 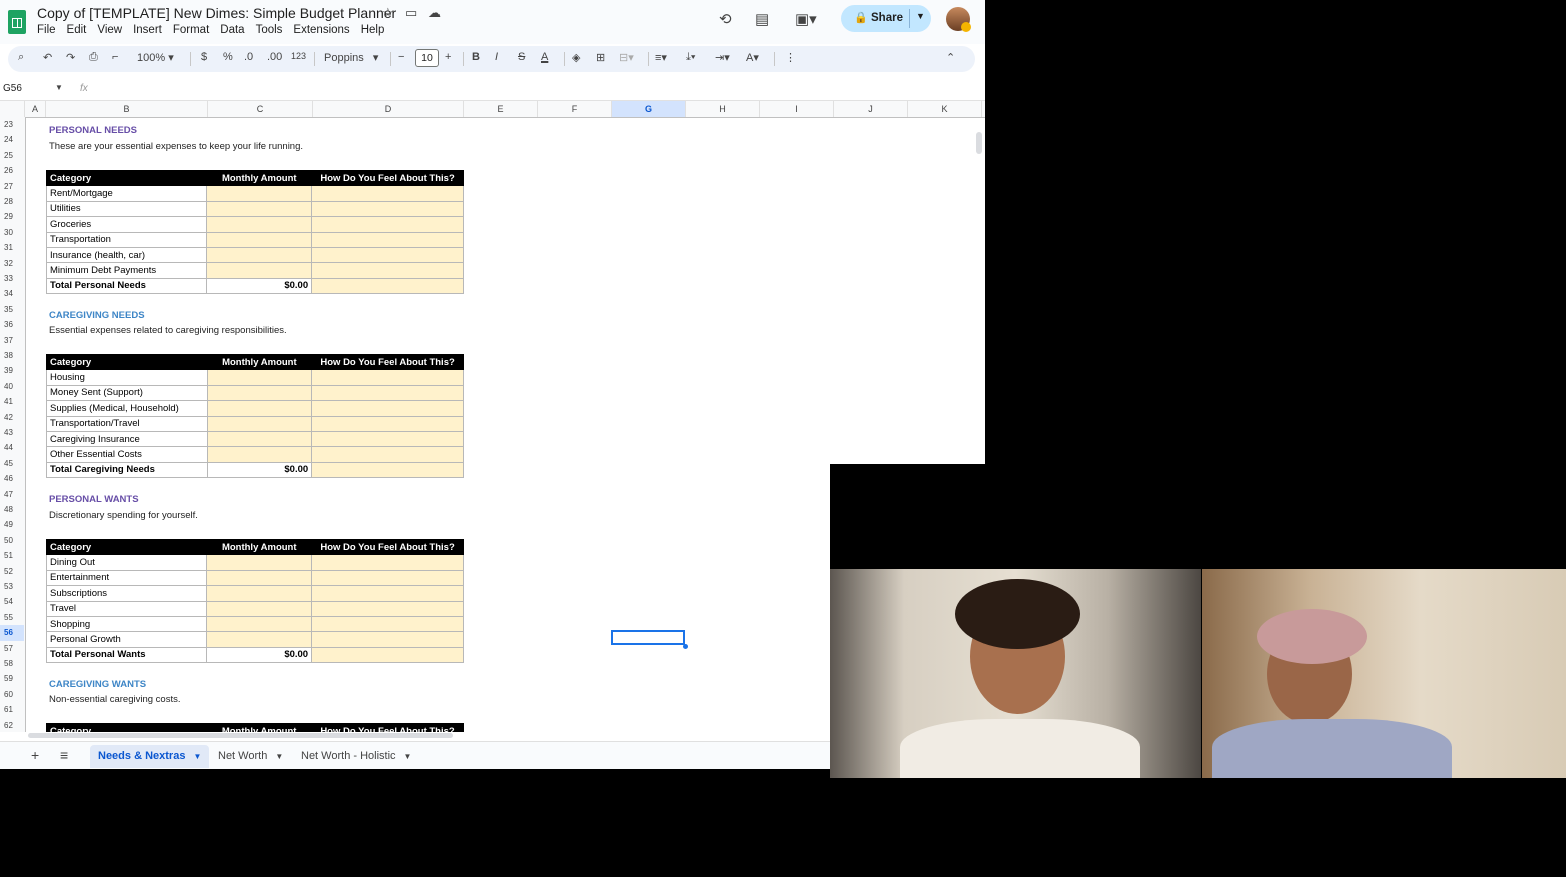 What do you see at coordinates (126, 639) in the screenshot?
I see `category-cell: Personal Growth` at bounding box center [126, 639].